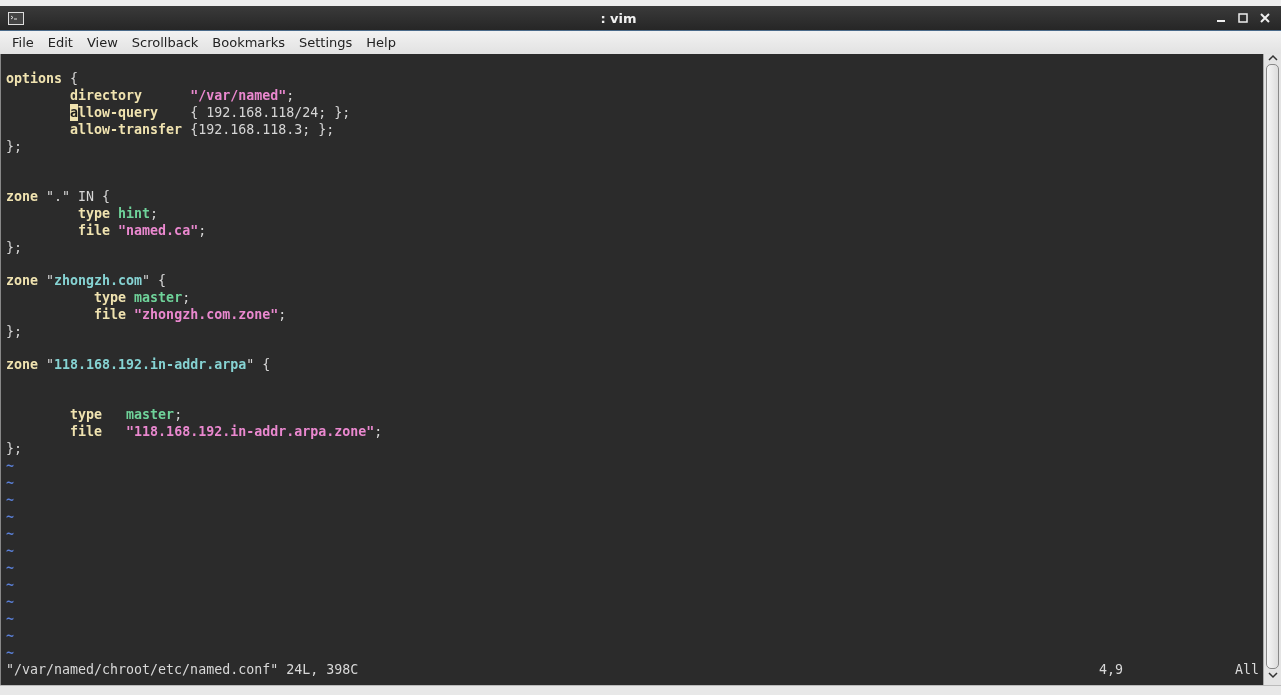 This screenshot has height=695, width=1281. Describe the element at coordinates (165, 42) in the screenshot. I see `menu-item: Scrollback` at that location.